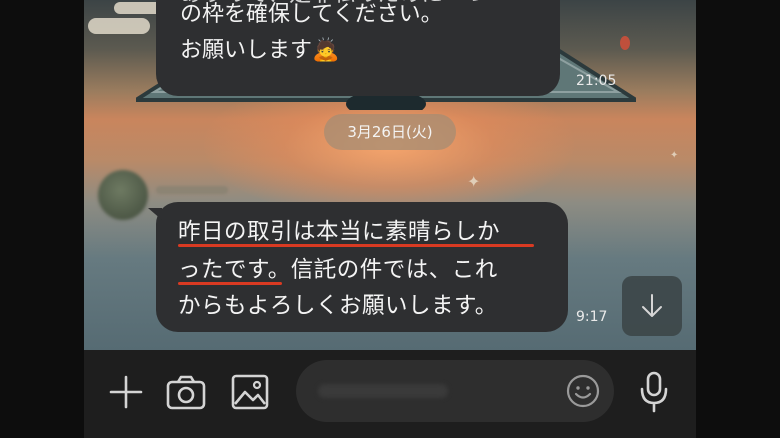  I want to click on arrow-down-icon, so click(652, 305).